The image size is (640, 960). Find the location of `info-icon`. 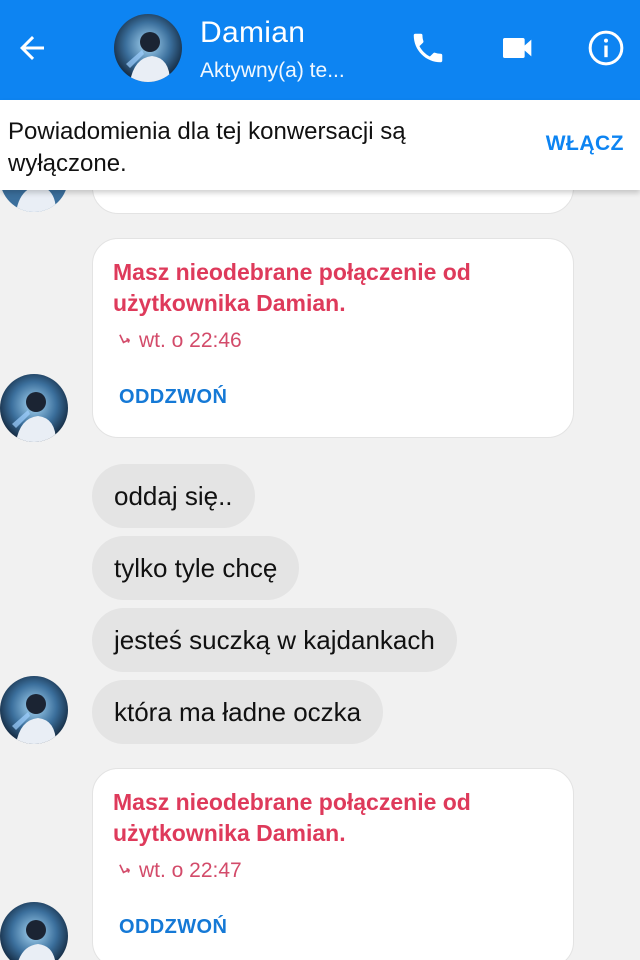

info-icon is located at coordinates (606, 48).